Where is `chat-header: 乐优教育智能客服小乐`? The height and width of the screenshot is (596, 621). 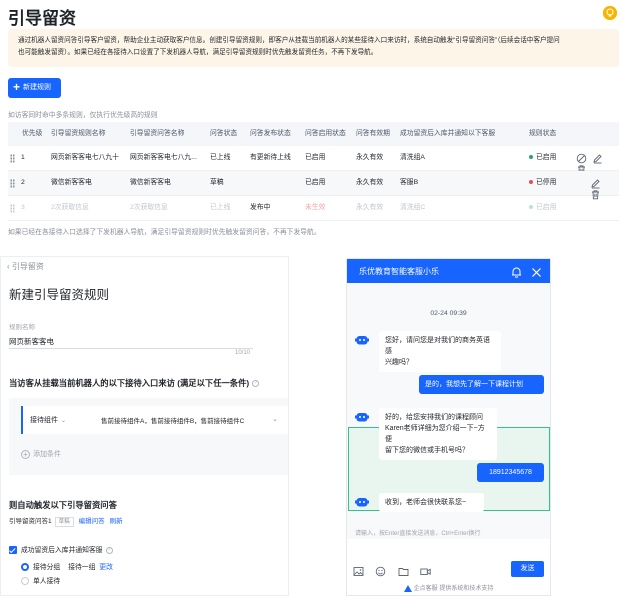 chat-header: 乐优教育智能客服小乐 is located at coordinates (448, 271).